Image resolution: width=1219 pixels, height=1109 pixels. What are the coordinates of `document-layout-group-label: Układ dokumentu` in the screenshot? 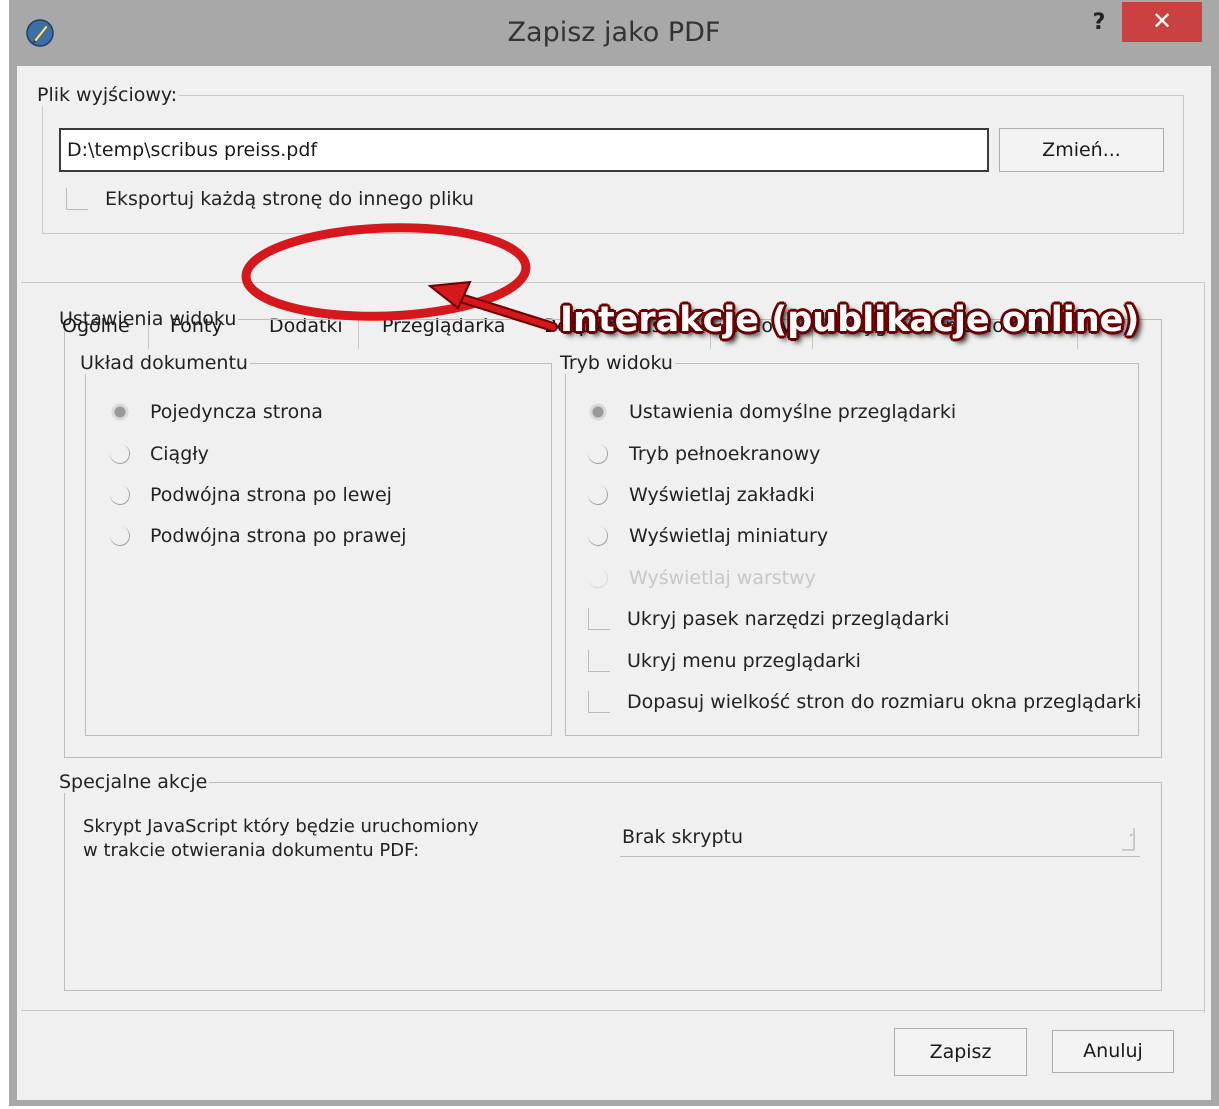 It's located at (164, 363).